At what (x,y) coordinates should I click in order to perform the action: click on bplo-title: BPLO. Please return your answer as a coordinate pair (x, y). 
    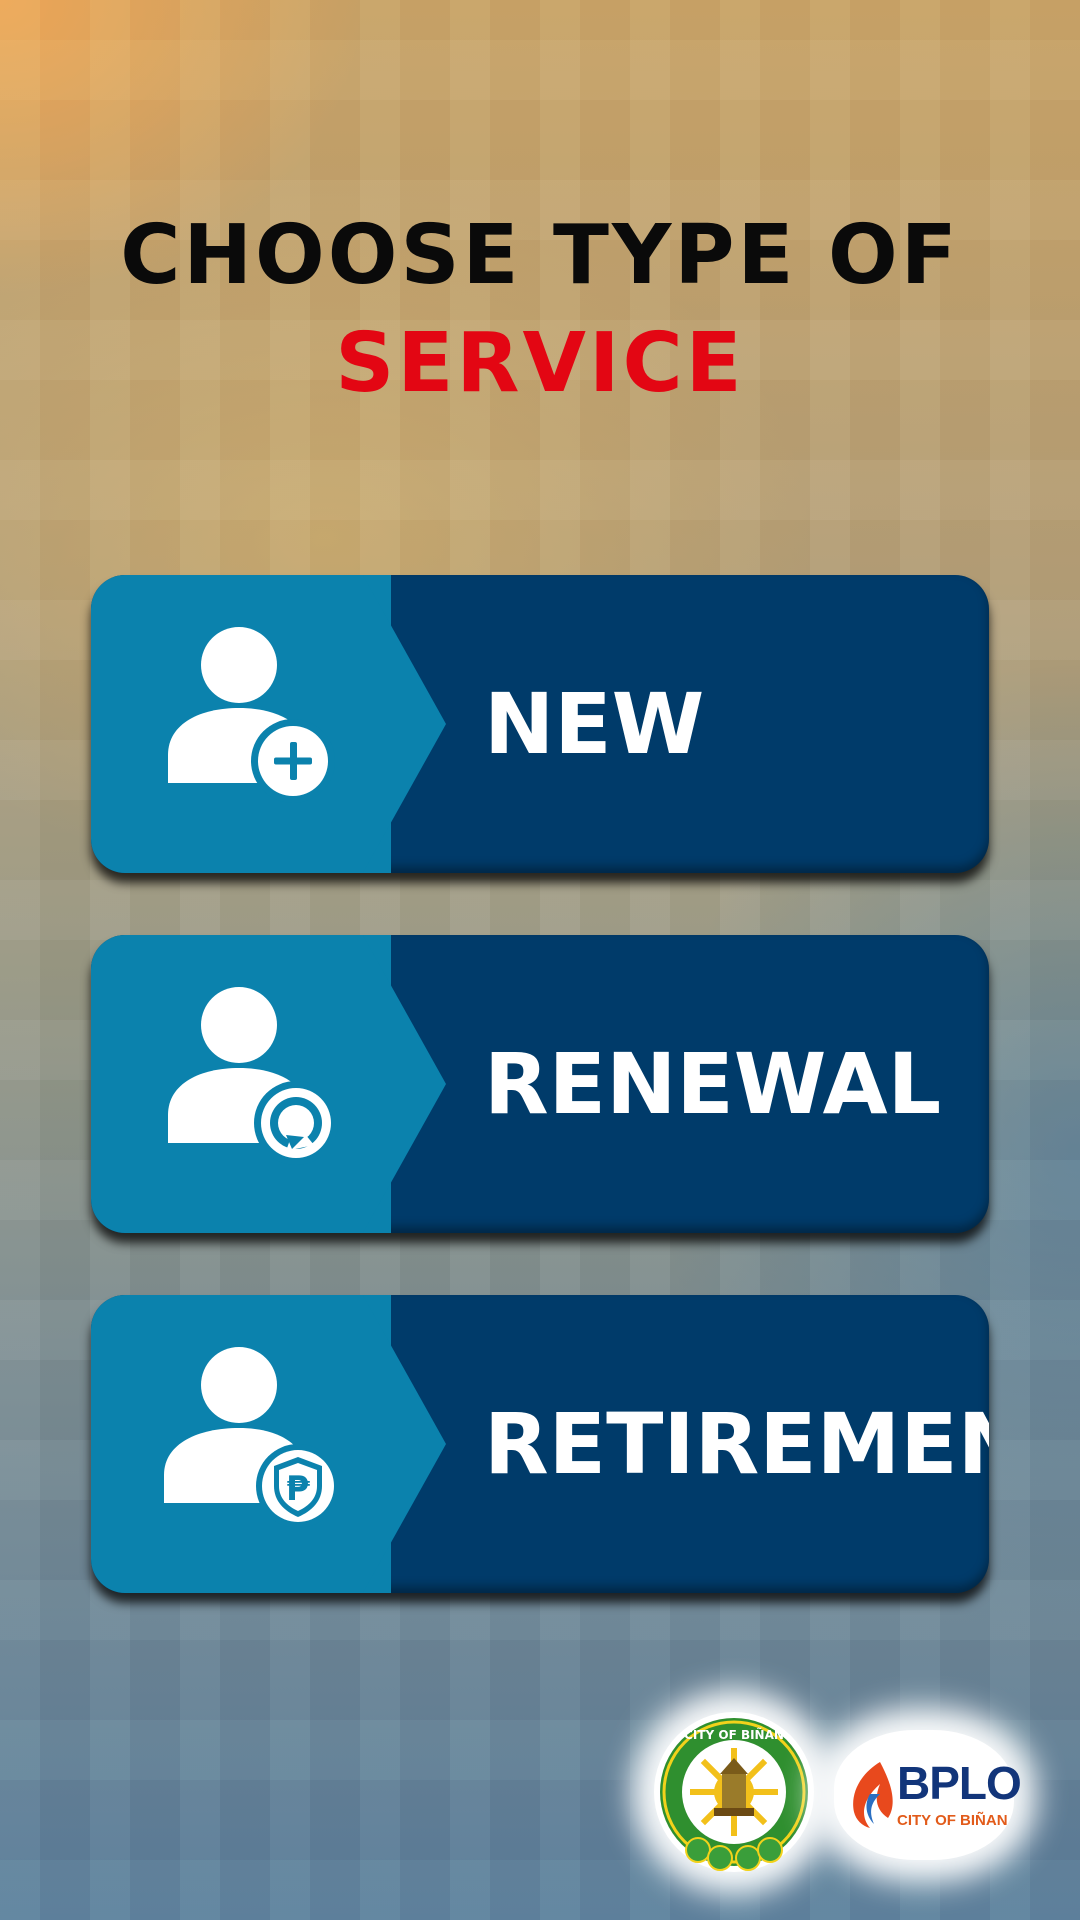
    Looking at the image, I should click on (959, 1783).